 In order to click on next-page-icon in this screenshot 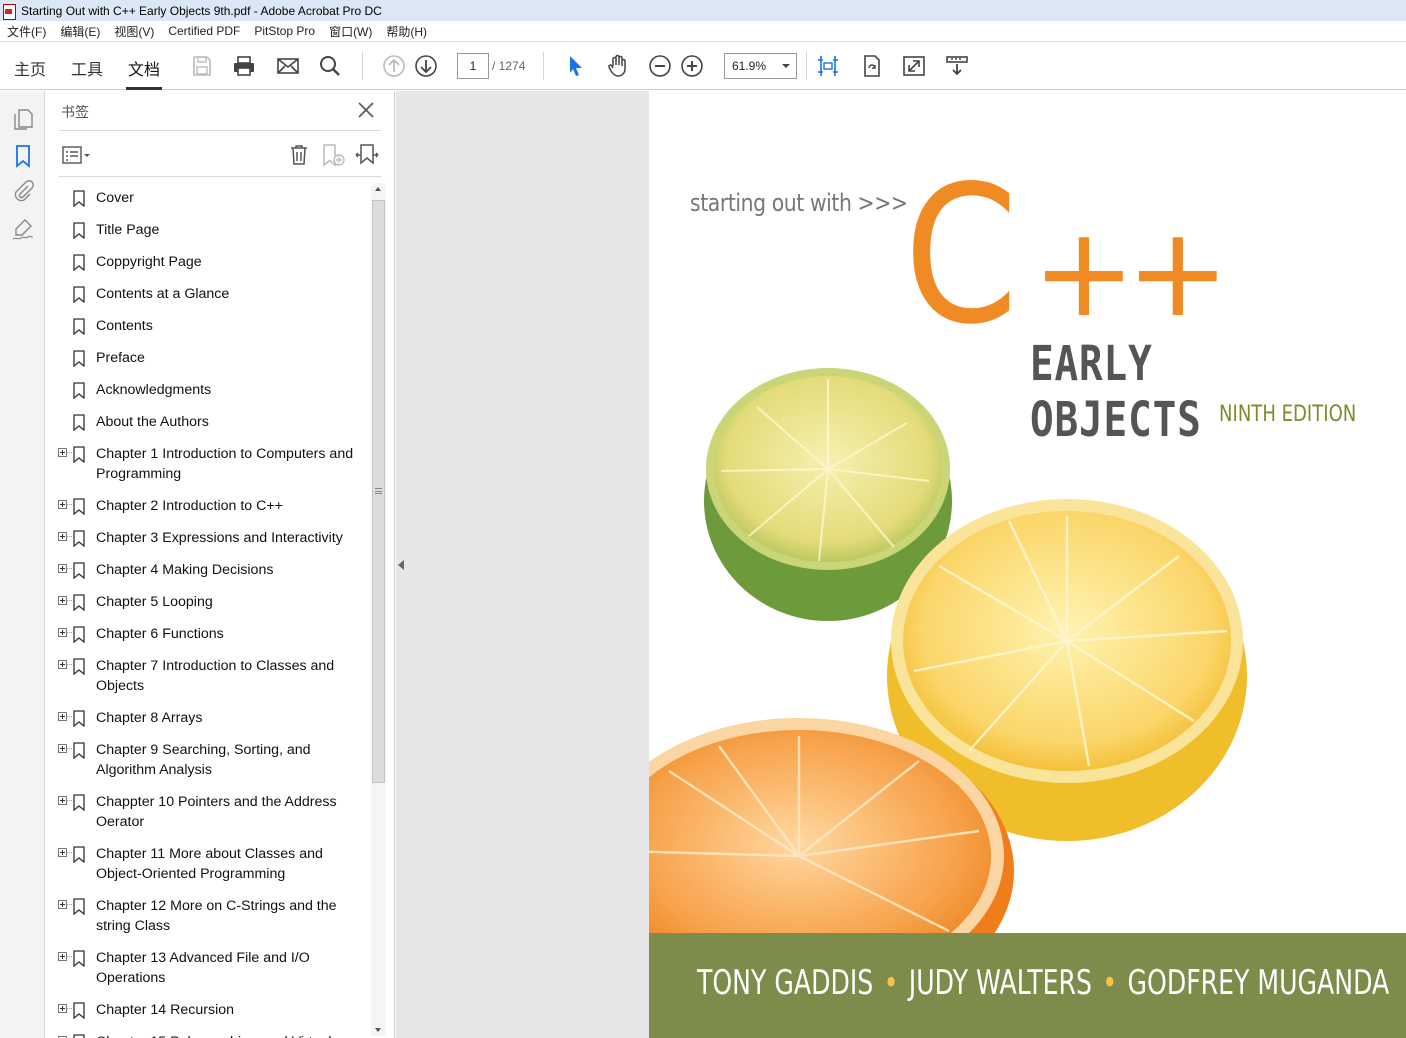, I will do `click(426, 66)`.